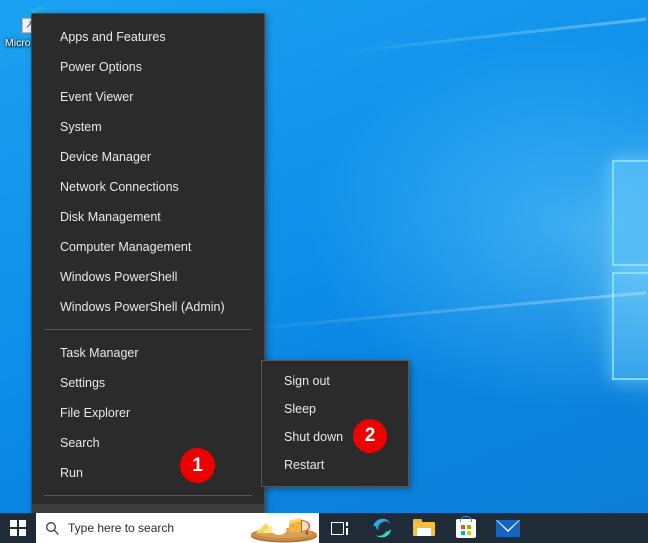 This screenshot has width=648, height=543. I want to click on taskbar-button-task-view, so click(340, 528).